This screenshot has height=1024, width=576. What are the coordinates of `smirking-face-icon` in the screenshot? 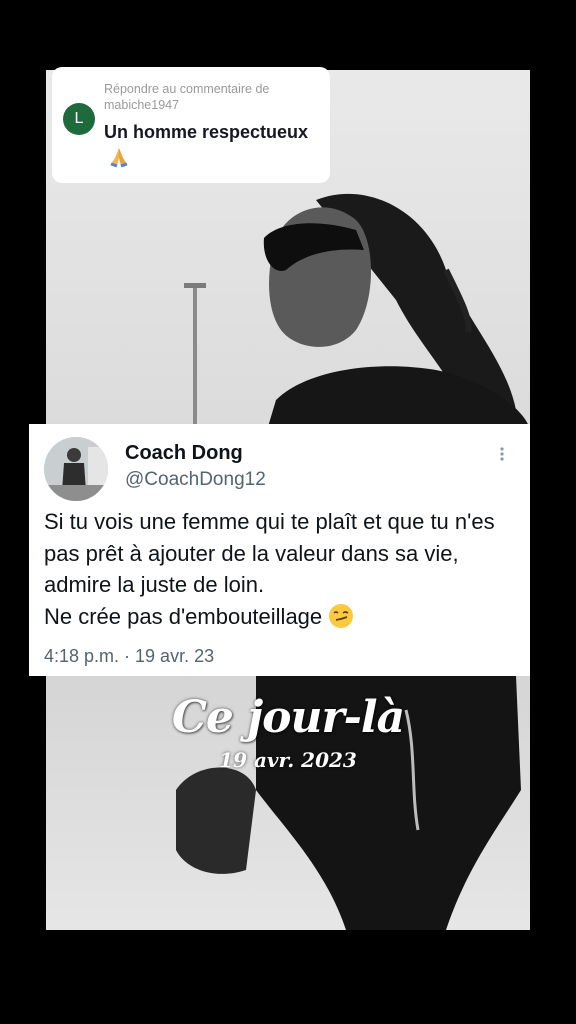 It's located at (341, 615).